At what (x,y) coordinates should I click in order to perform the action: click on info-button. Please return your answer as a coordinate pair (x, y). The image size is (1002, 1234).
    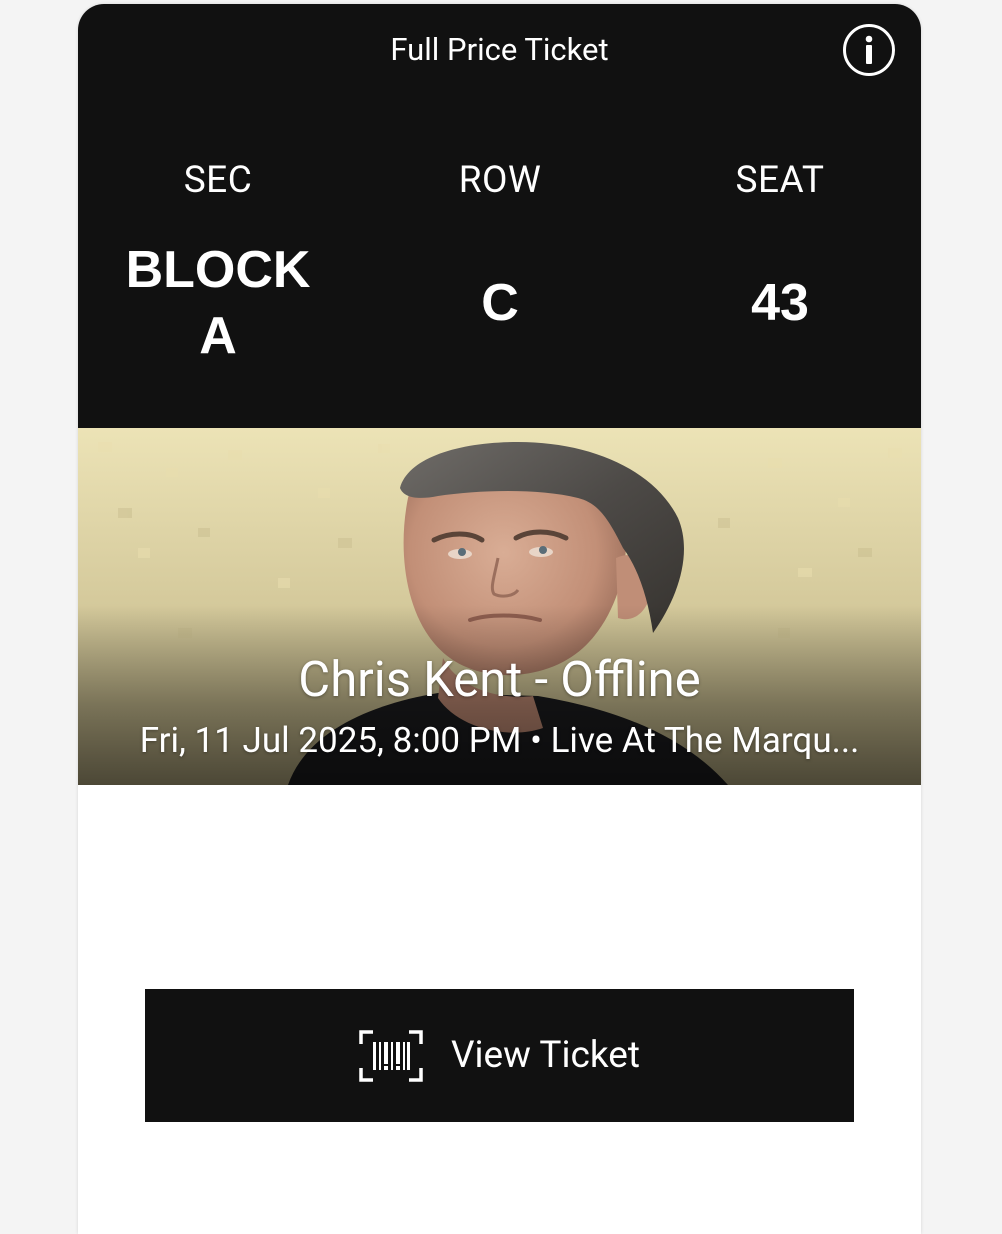
    Looking at the image, I should click on (869, 50).